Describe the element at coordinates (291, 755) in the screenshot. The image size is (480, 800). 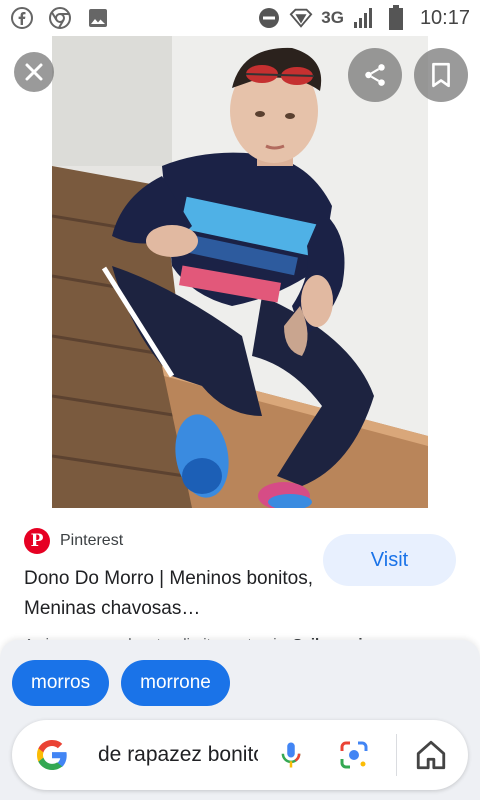
I see `mic-icon` at that location.